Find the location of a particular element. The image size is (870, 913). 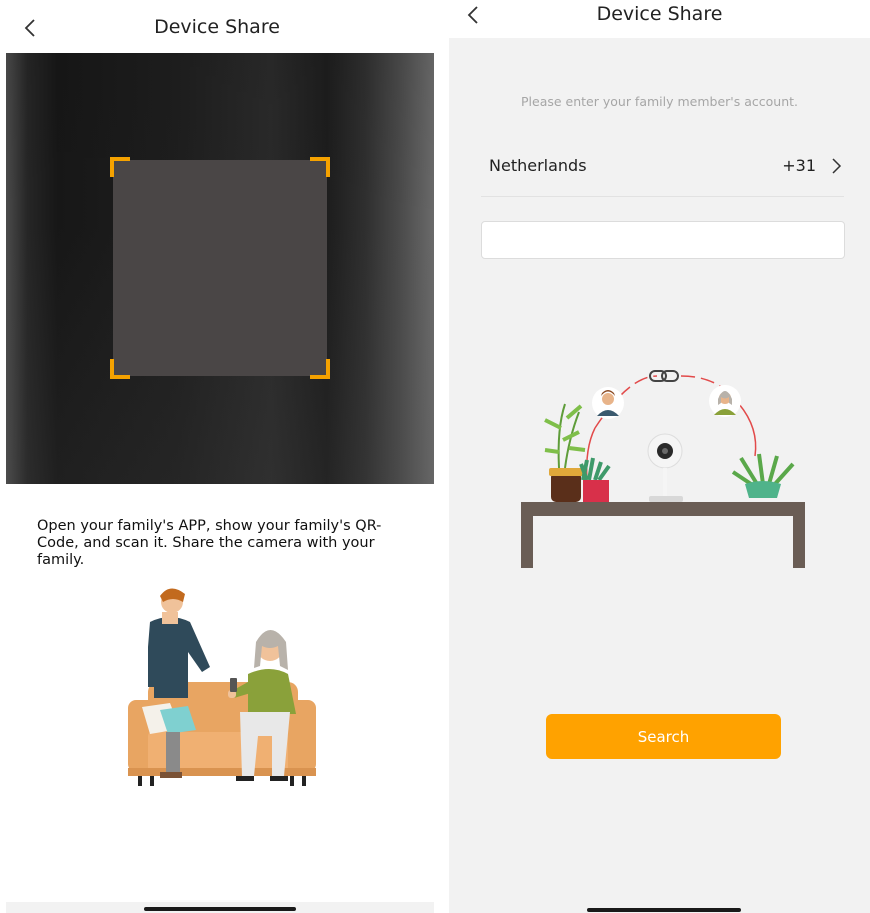

country-name: Netherlands is located at coordinates (538, 165).